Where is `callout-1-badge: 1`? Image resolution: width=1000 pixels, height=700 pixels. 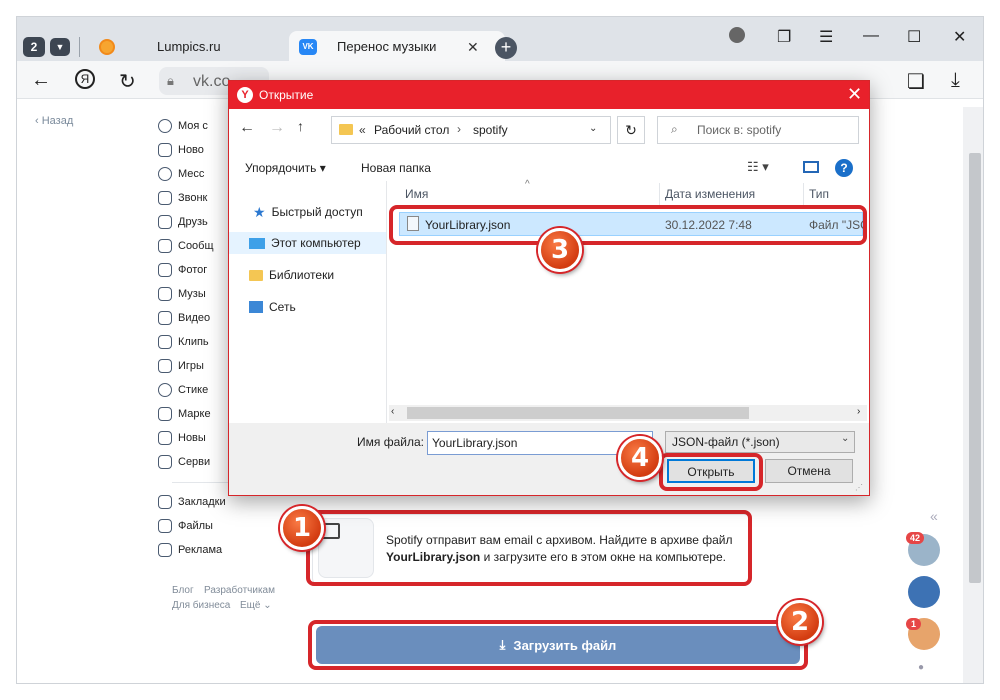 callout-1-badge: 1 is located at coordinates (302, 528).